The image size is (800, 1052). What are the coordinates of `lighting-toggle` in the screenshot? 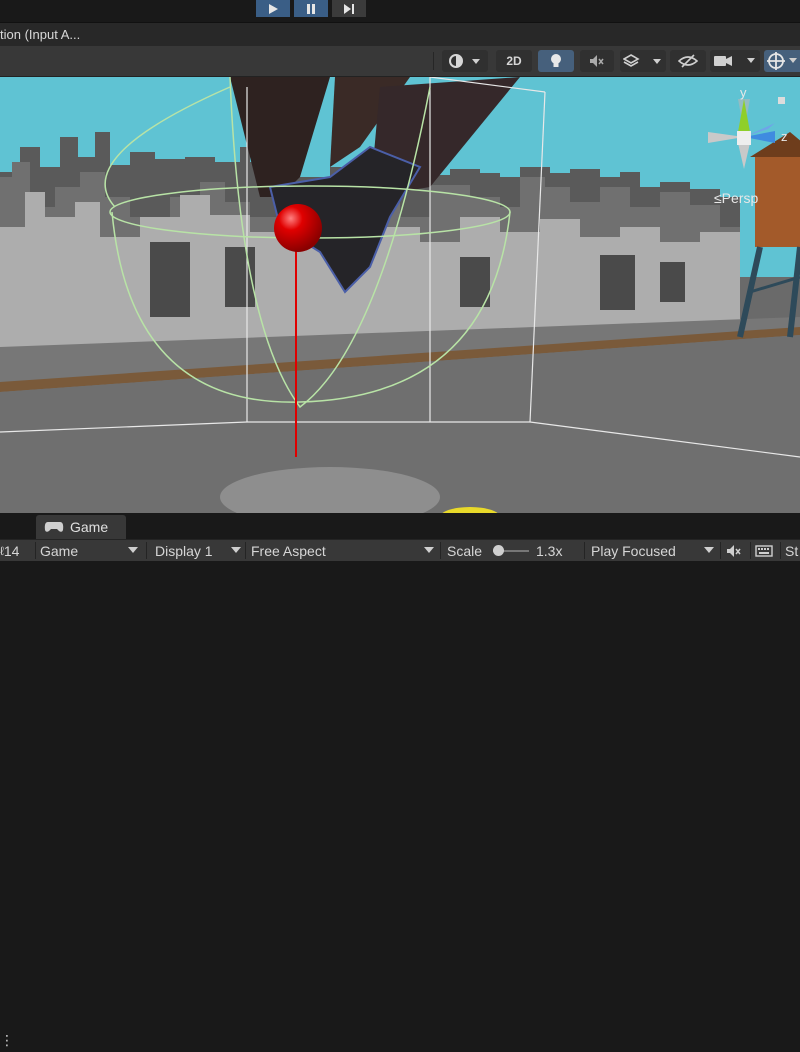 It's located at (556, 61).